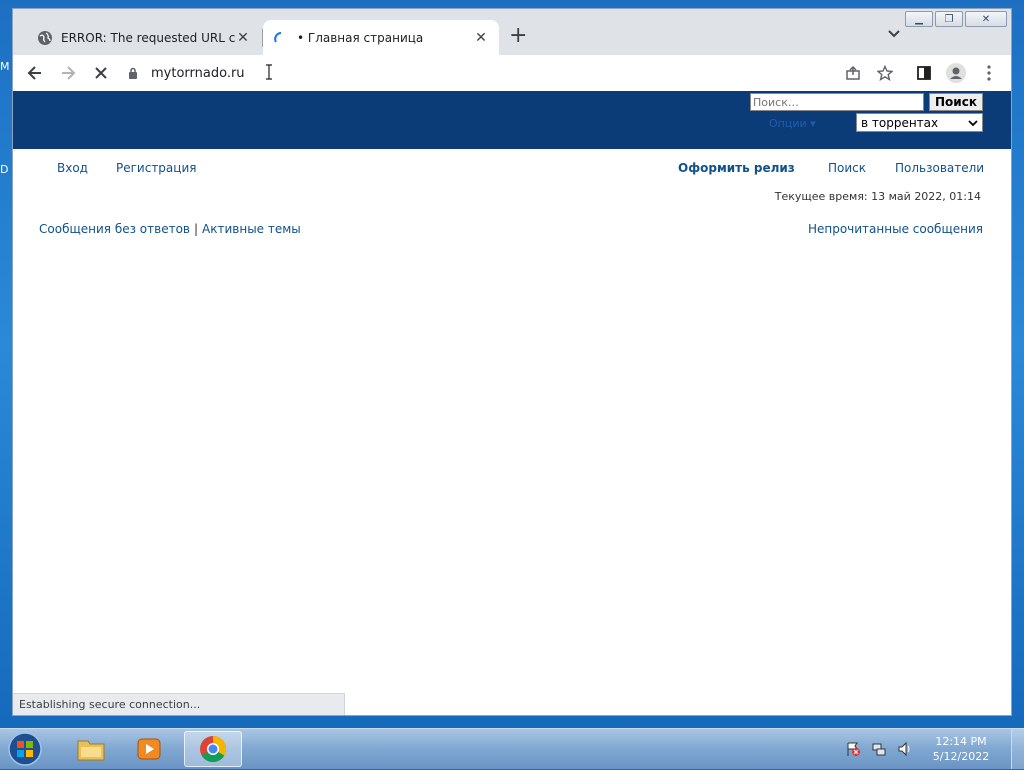  I want to click on browser-toolbar: mytorrnado.ru, so click(512, 73).